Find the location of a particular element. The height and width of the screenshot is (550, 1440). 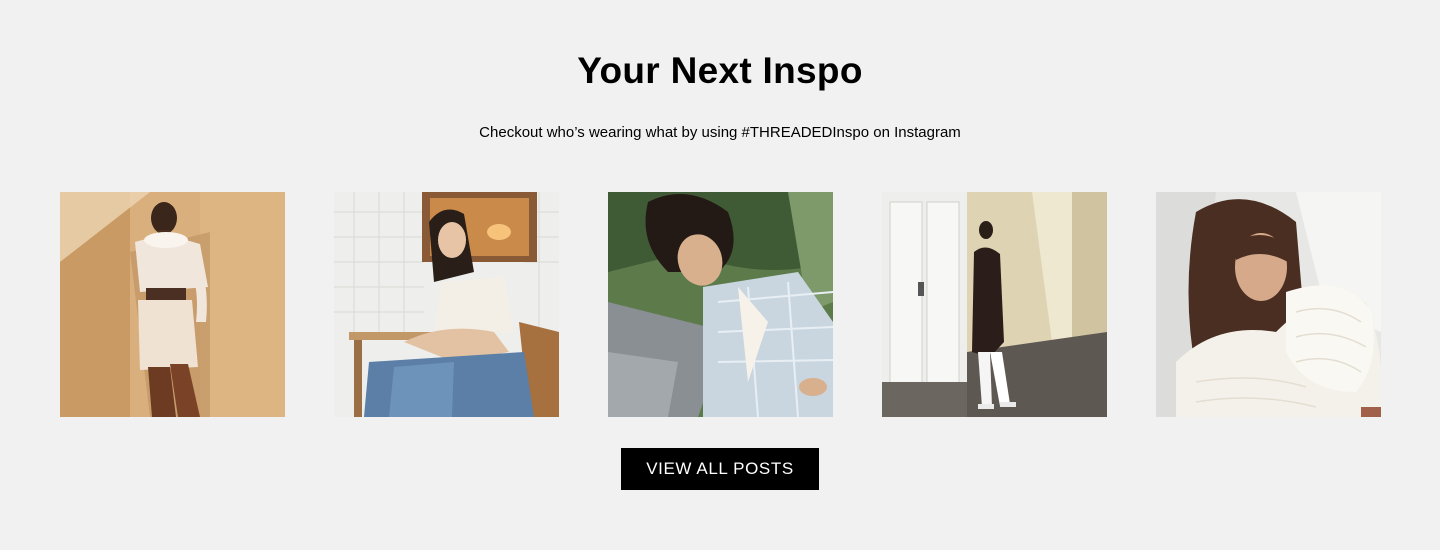

view-all-posts-button: VIEW ALL POSTS is located at coordinates (720, 469).